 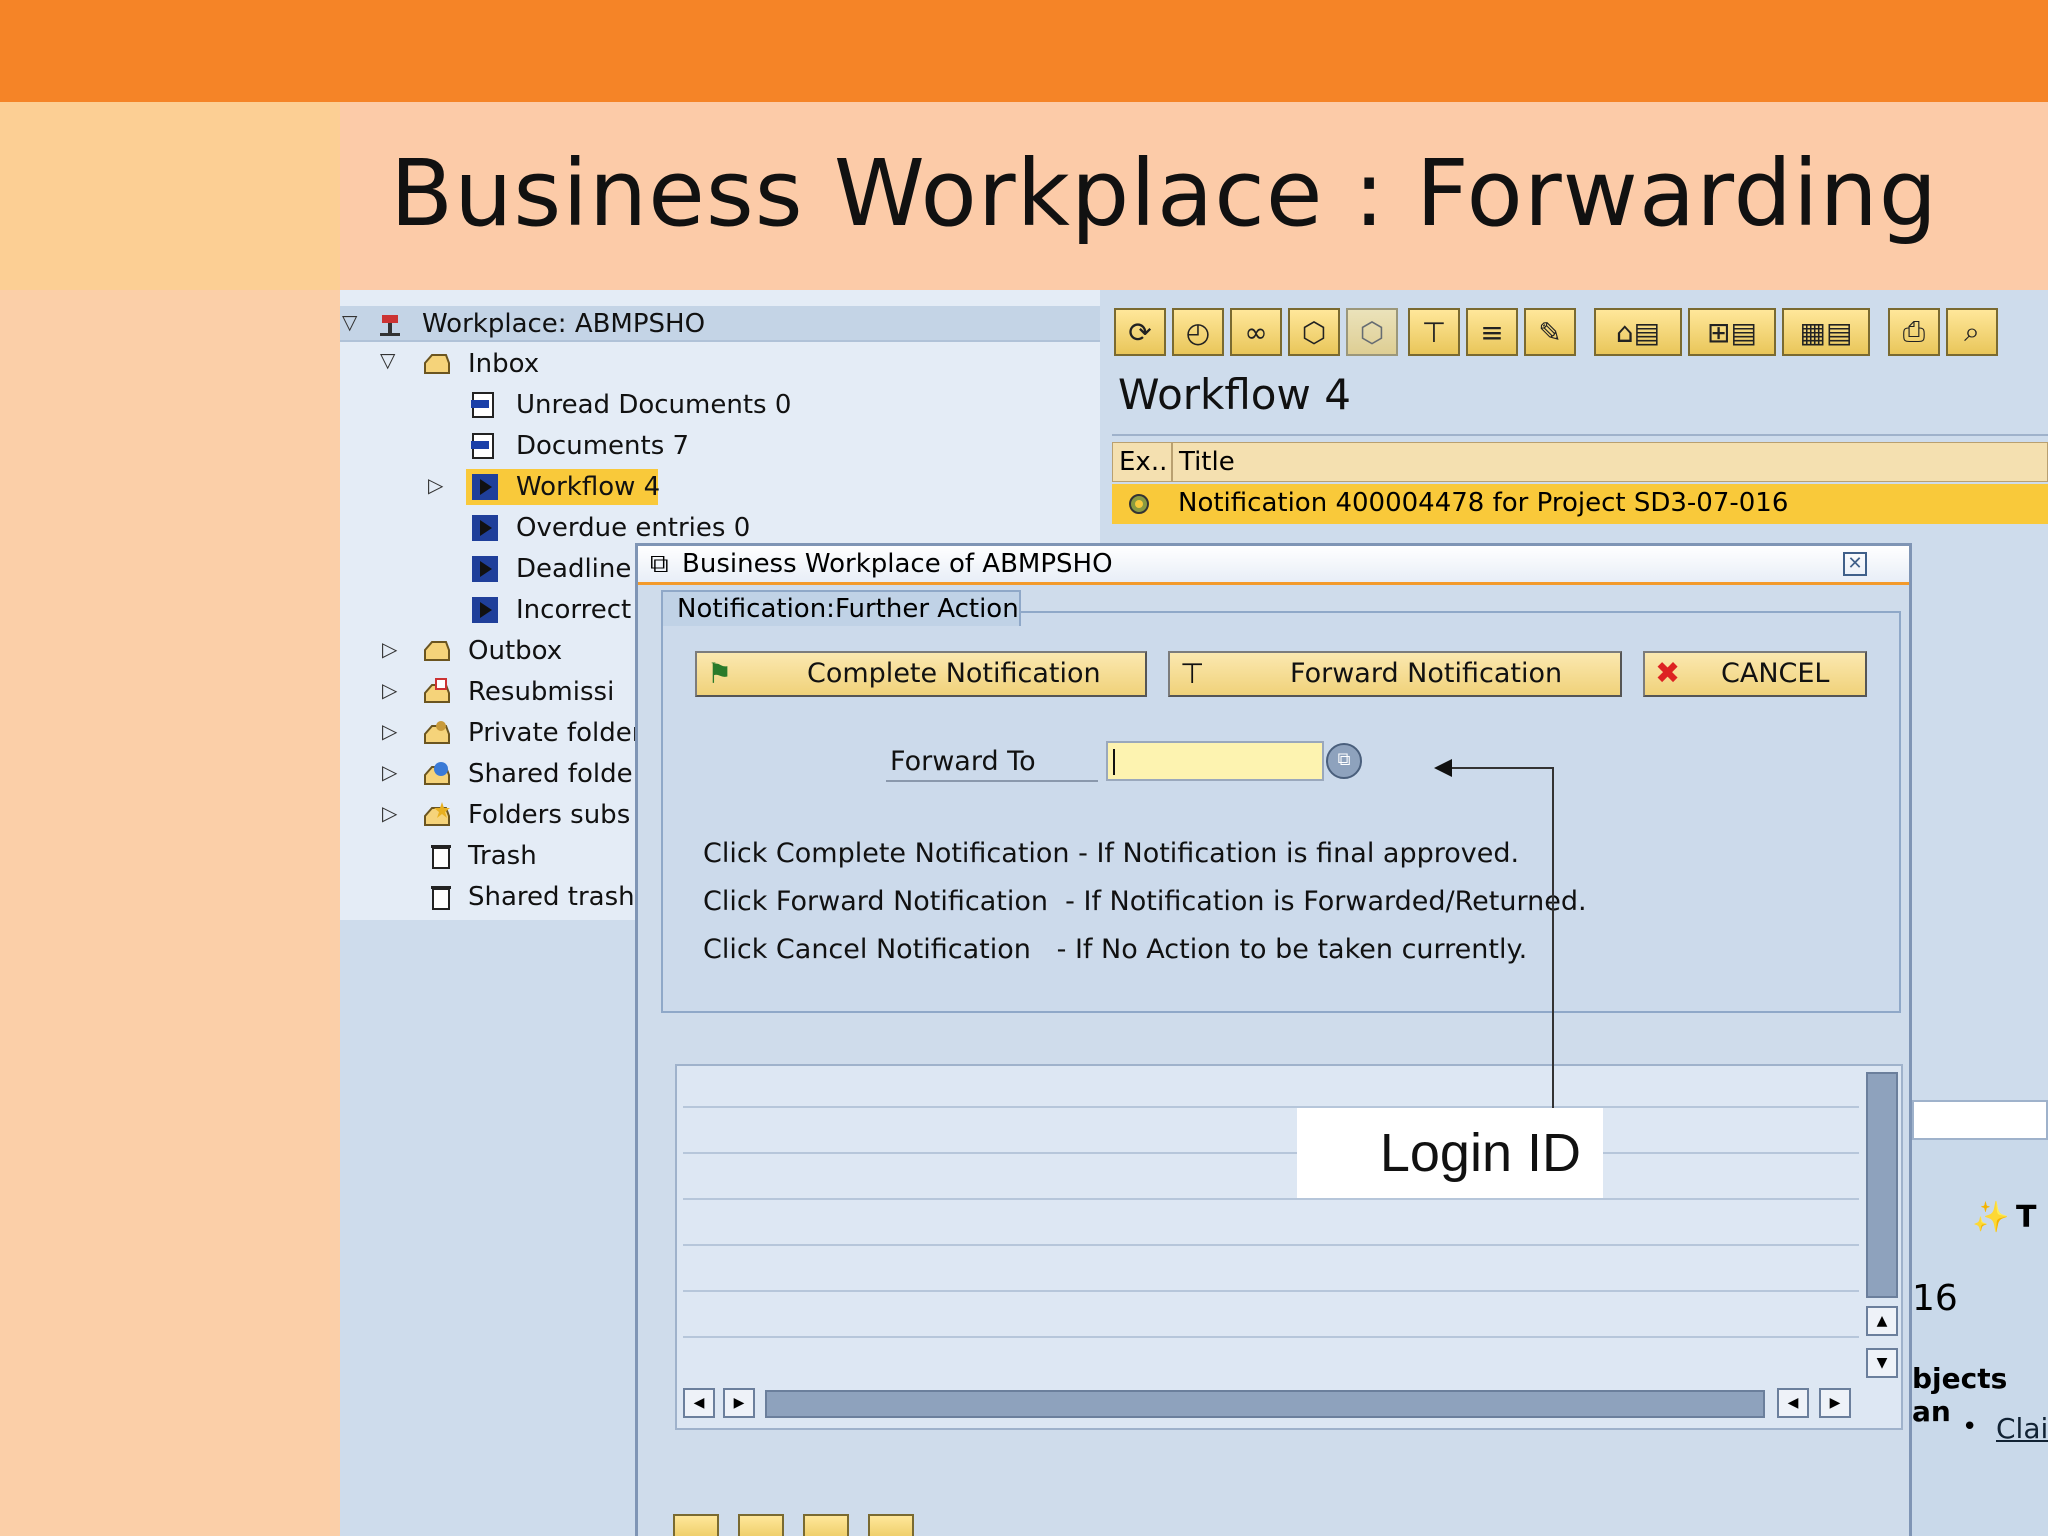 I want to click on printer-icon: ⎙, so click(x=1914, y=331).